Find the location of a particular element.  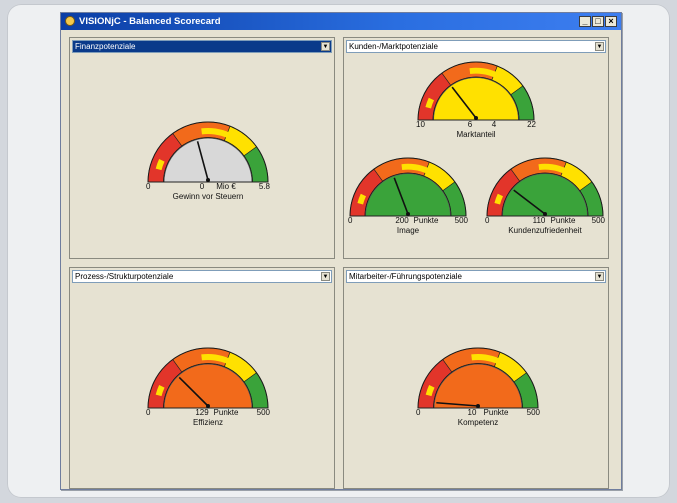

gauge-value-label: 129 is located at coordinates (202, 412).